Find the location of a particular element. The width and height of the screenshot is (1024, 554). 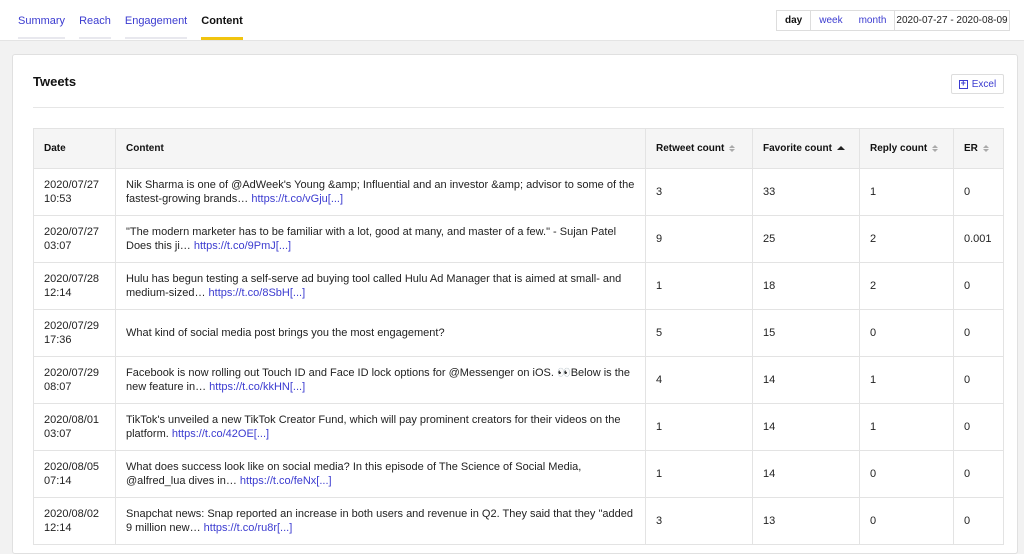

granularity-day-button: day is located at coordinates (794, 20).